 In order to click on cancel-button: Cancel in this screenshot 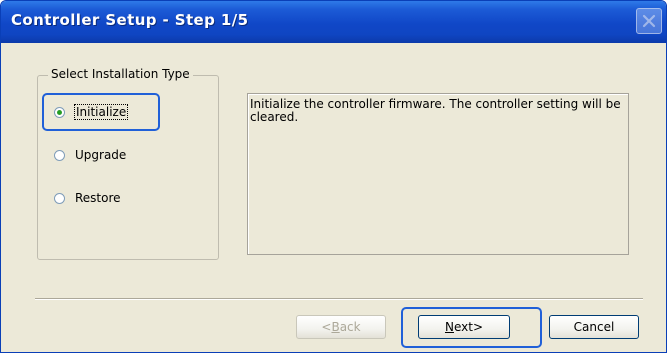, I will do `click(594, 327)`.